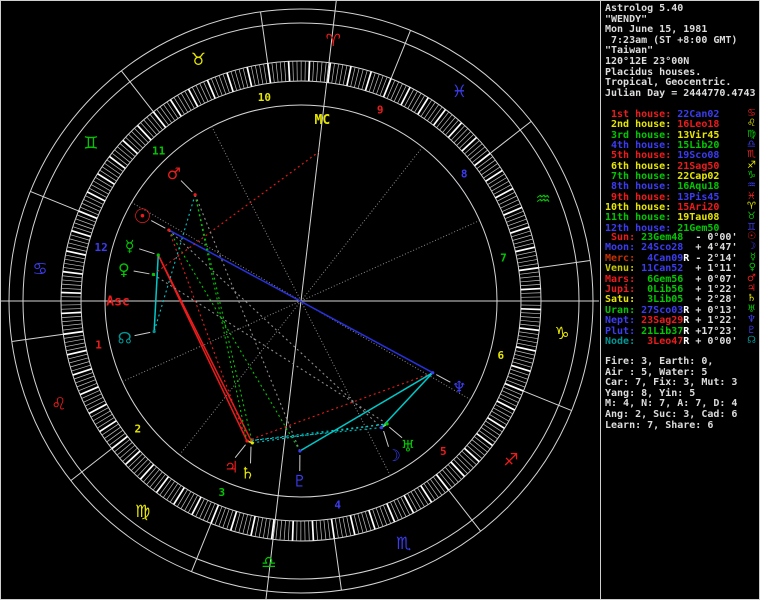  What do you see at coordinates (221, 492) in the screenshot?
I see `house-number: 3` at bounding box center [221, 492].